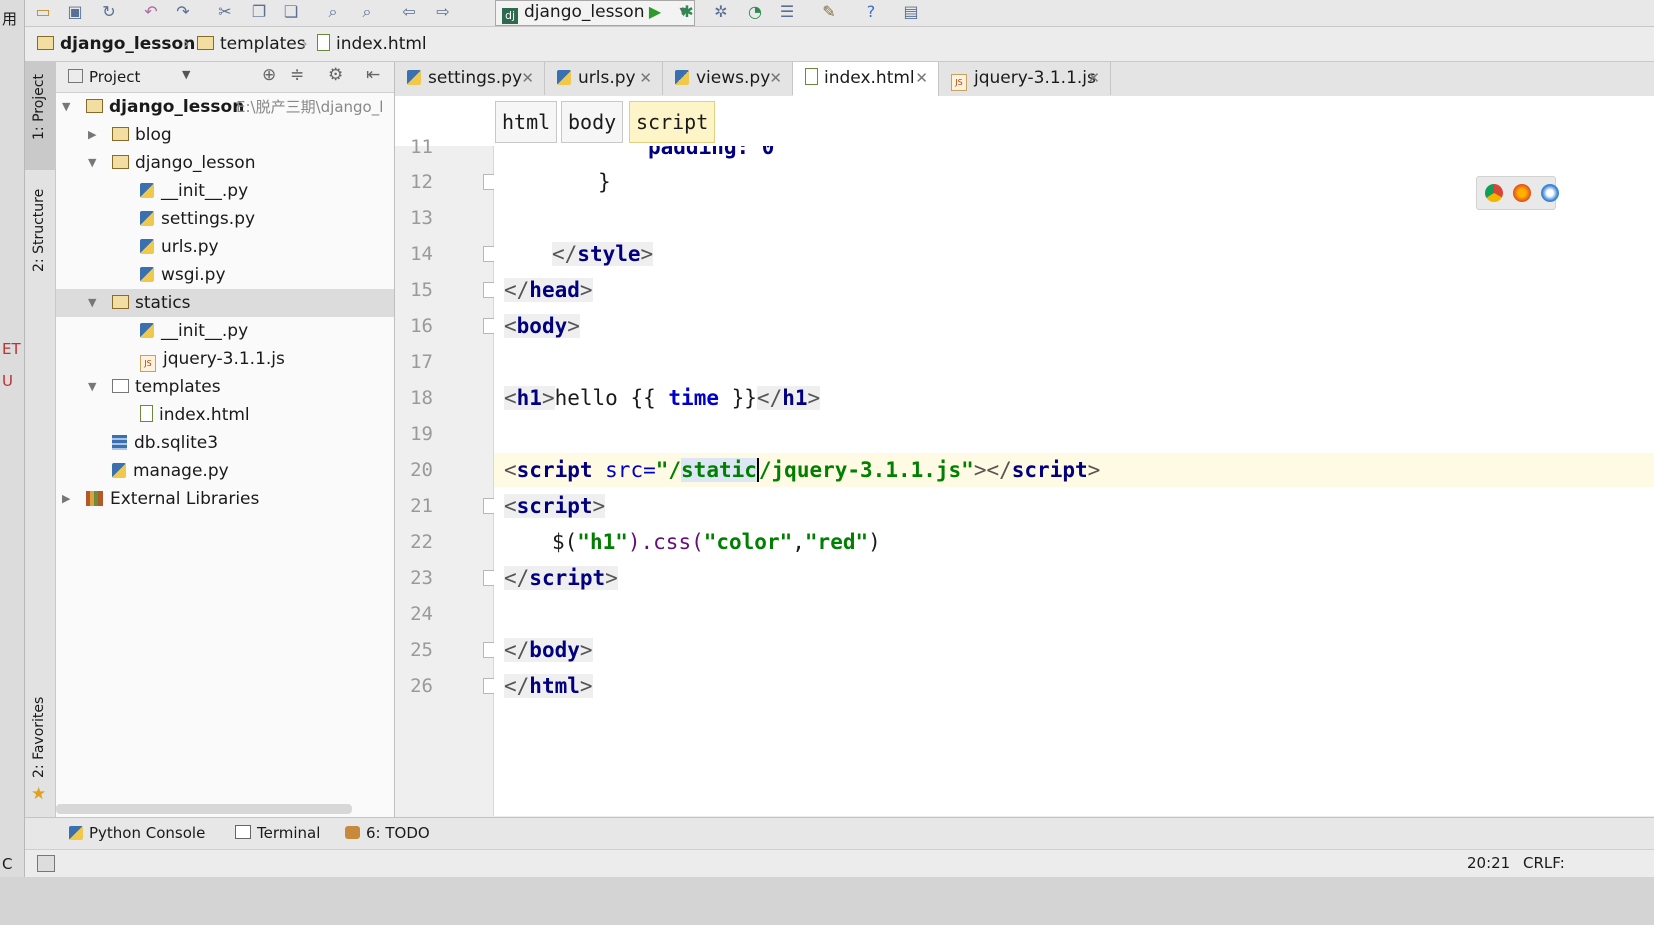  Describe the element at coordinates (225, 443) in the screenshot. I see `tree-row-db: db.sqlite3` at that location.